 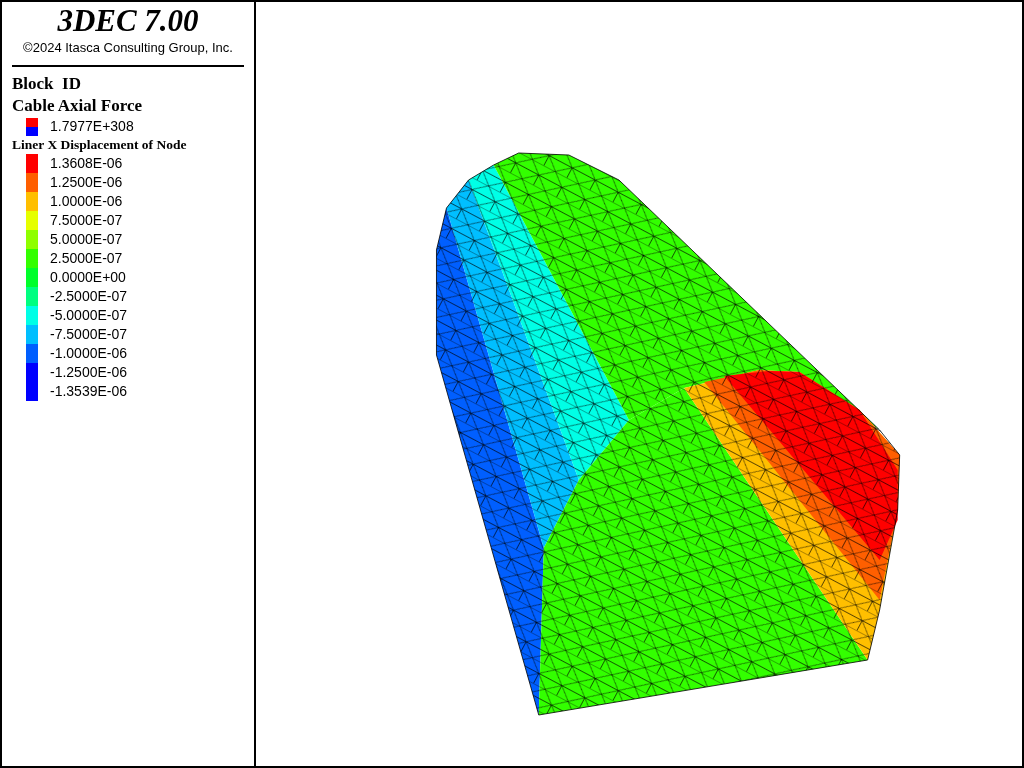 I want to click on copyright-text: ©2024 Itasca Consulting Group, Inc., so click(x=128, y=47).